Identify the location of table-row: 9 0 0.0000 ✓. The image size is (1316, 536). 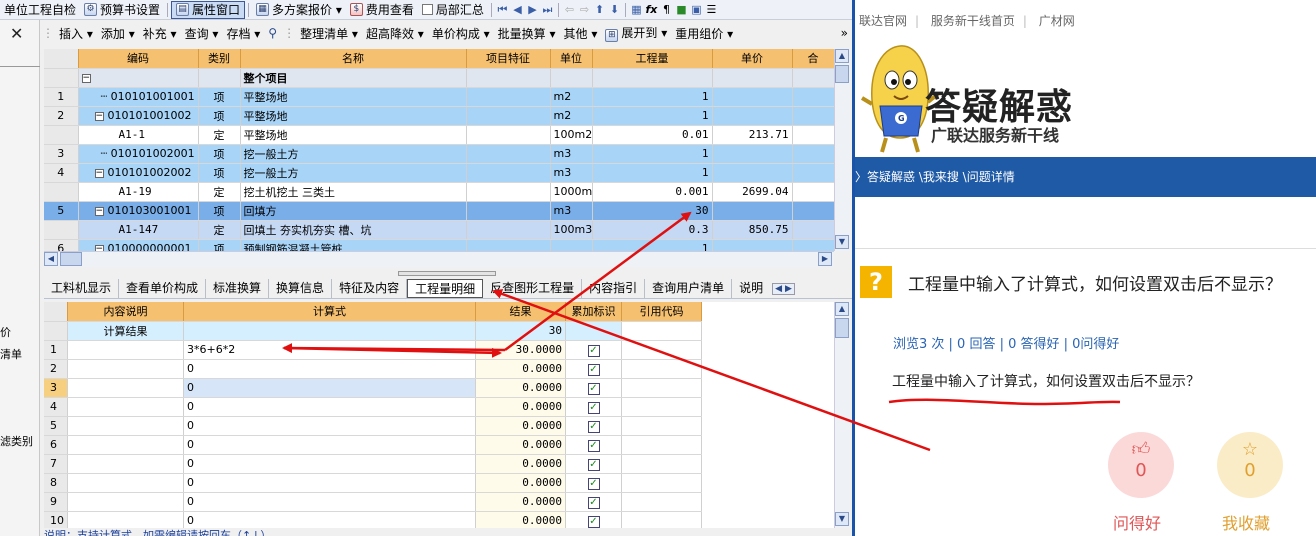
(373, 502).